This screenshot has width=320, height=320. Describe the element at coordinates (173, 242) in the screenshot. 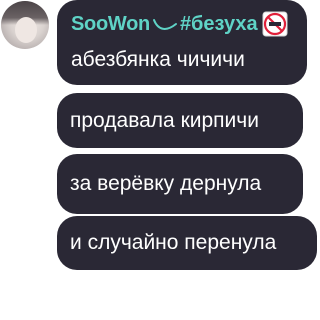

I see `message-text: и случайно перенула` at that location.